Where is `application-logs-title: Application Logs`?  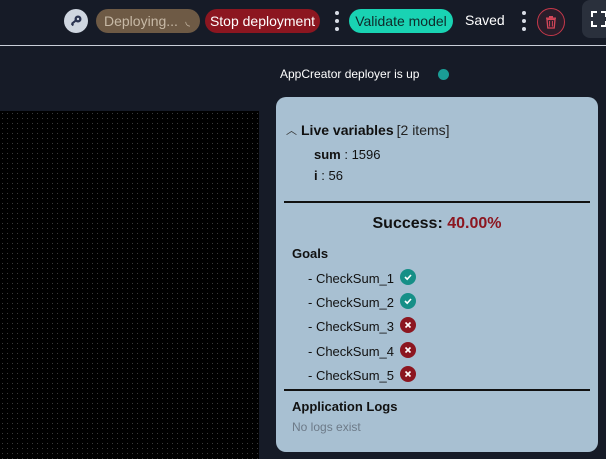 application-logs-title: Application Logs is located at coordinates (345, 406).